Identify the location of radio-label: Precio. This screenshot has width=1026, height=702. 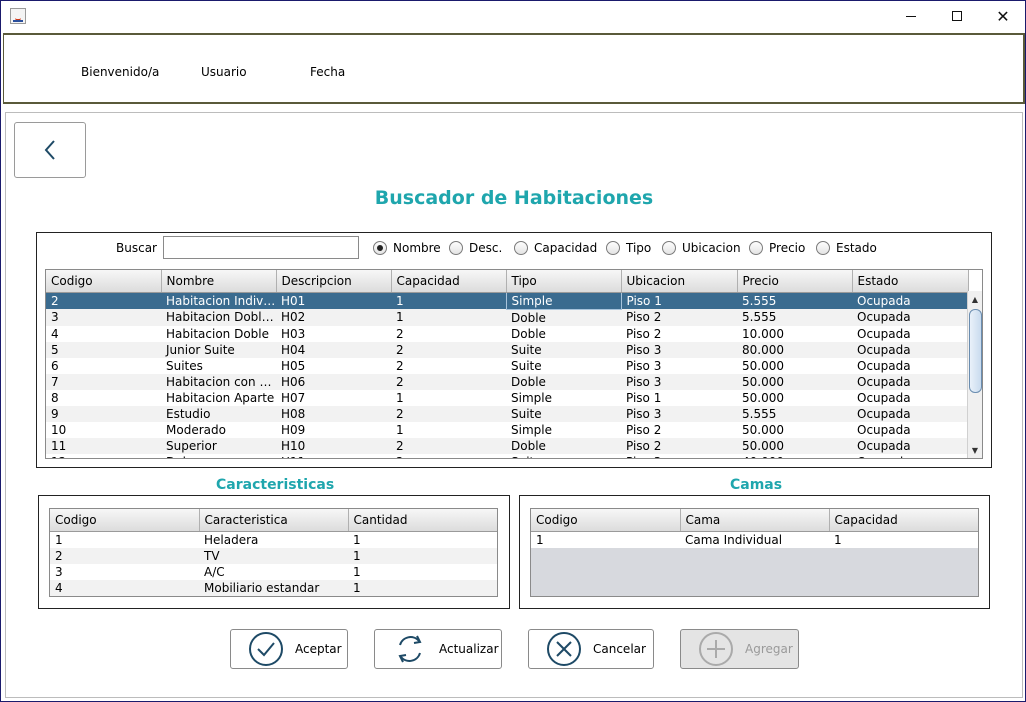
(787, 248).